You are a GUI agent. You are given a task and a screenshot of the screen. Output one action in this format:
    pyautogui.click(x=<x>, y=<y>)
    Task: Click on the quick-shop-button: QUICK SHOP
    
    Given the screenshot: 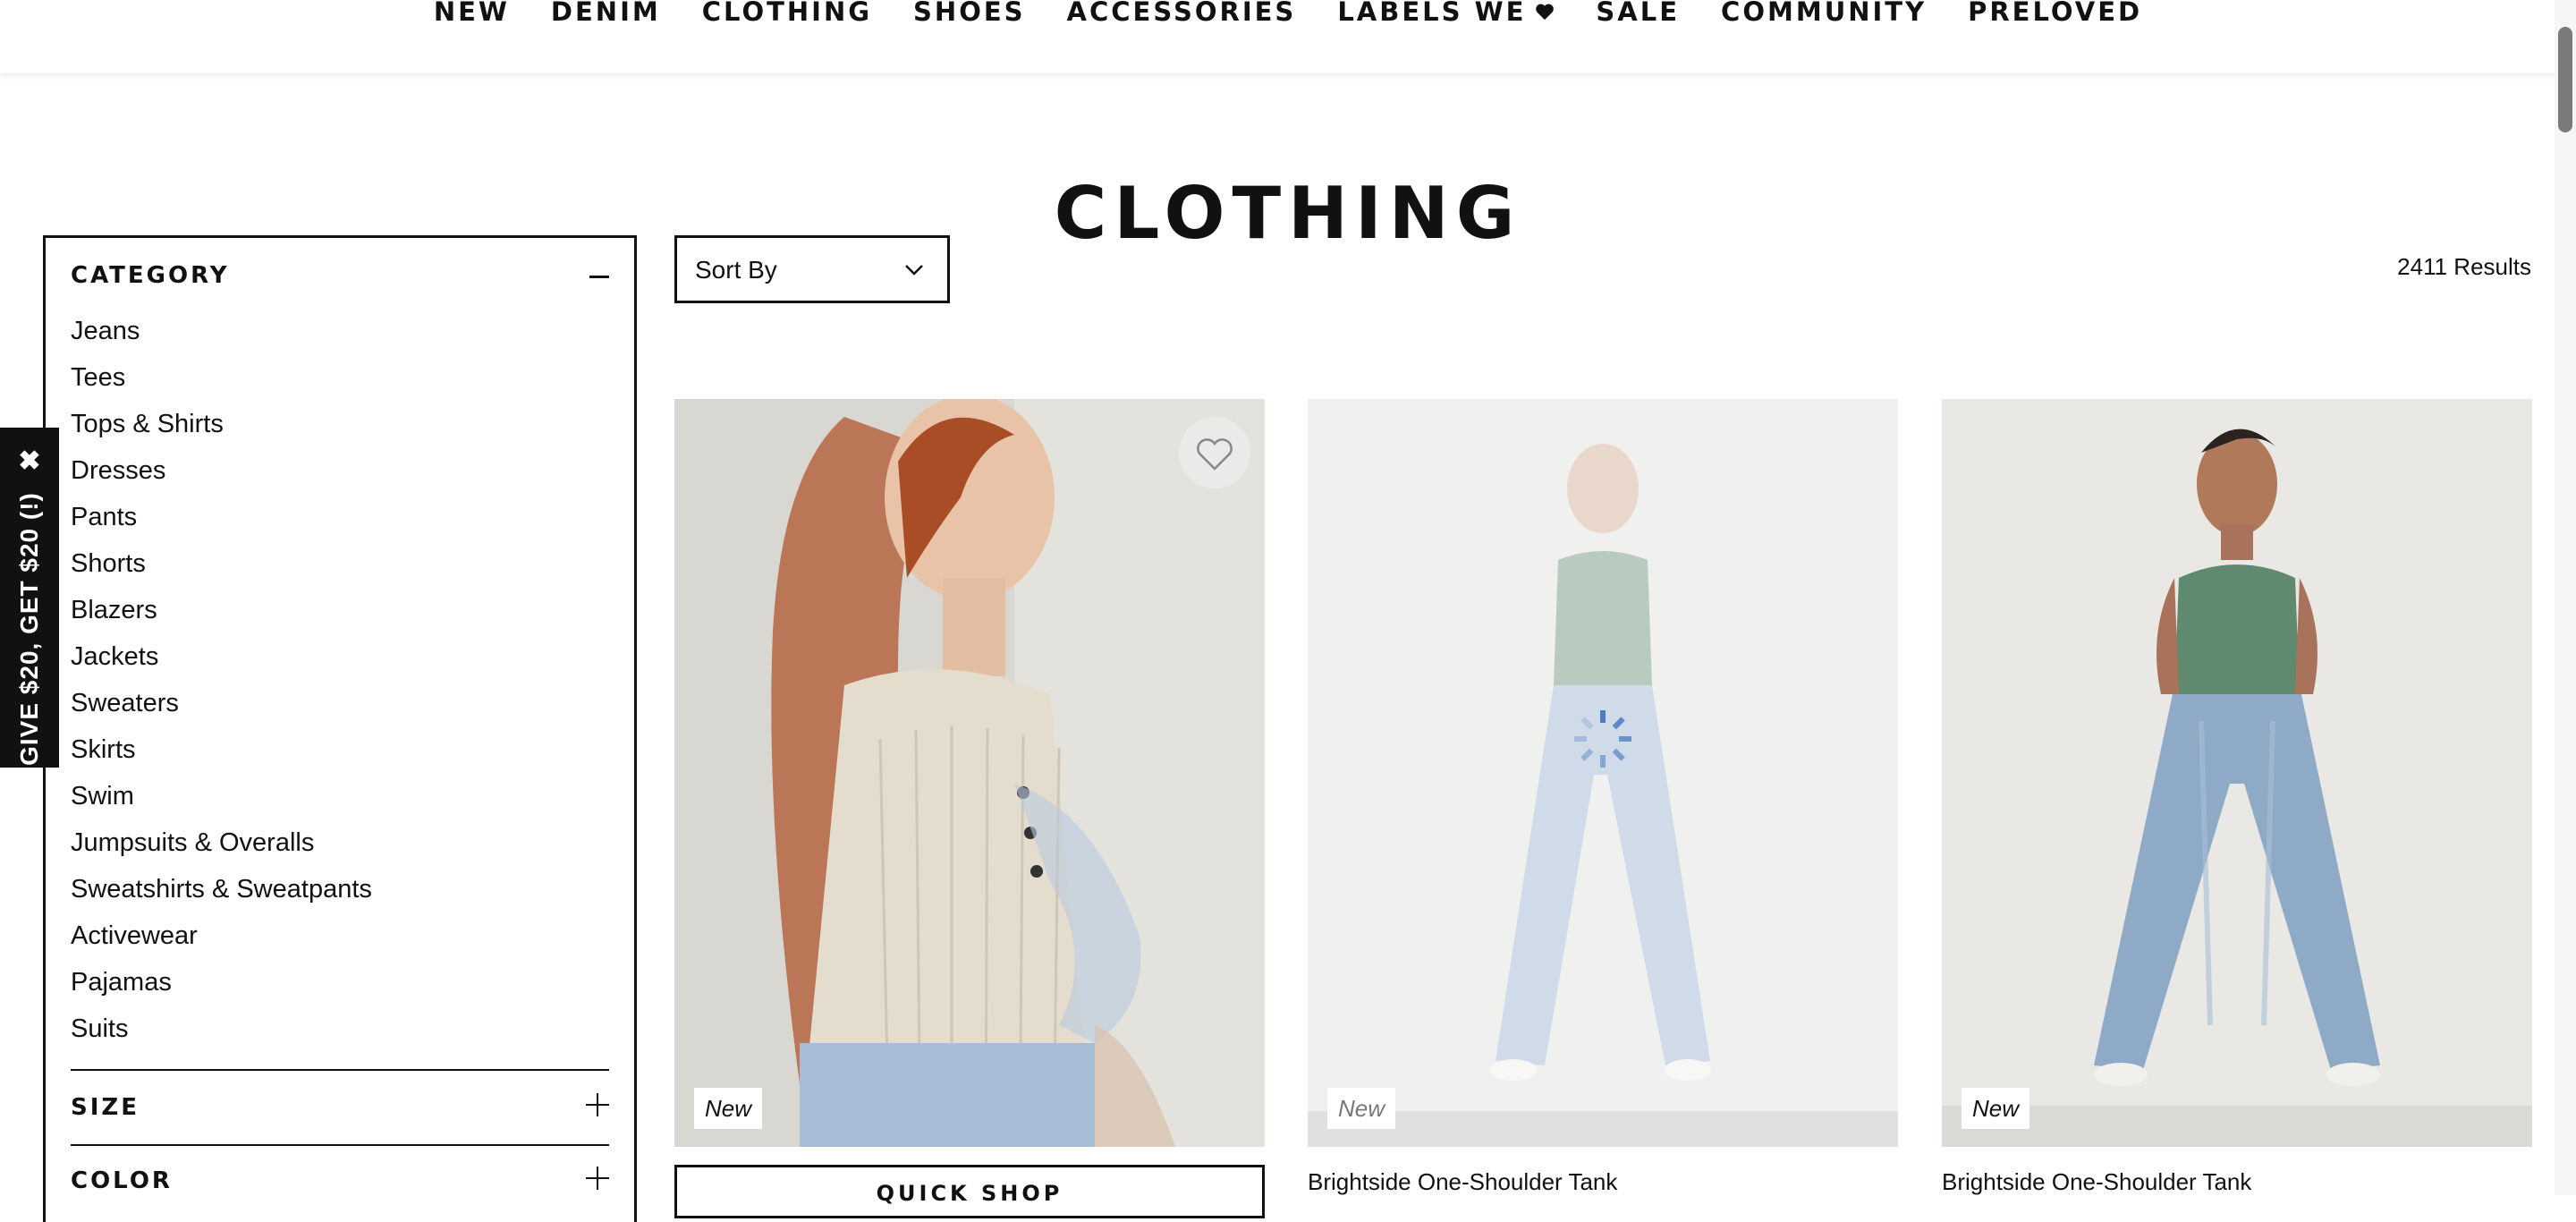 What is the action you would take?
    pyautogui.click(x=969, y=1191)
    